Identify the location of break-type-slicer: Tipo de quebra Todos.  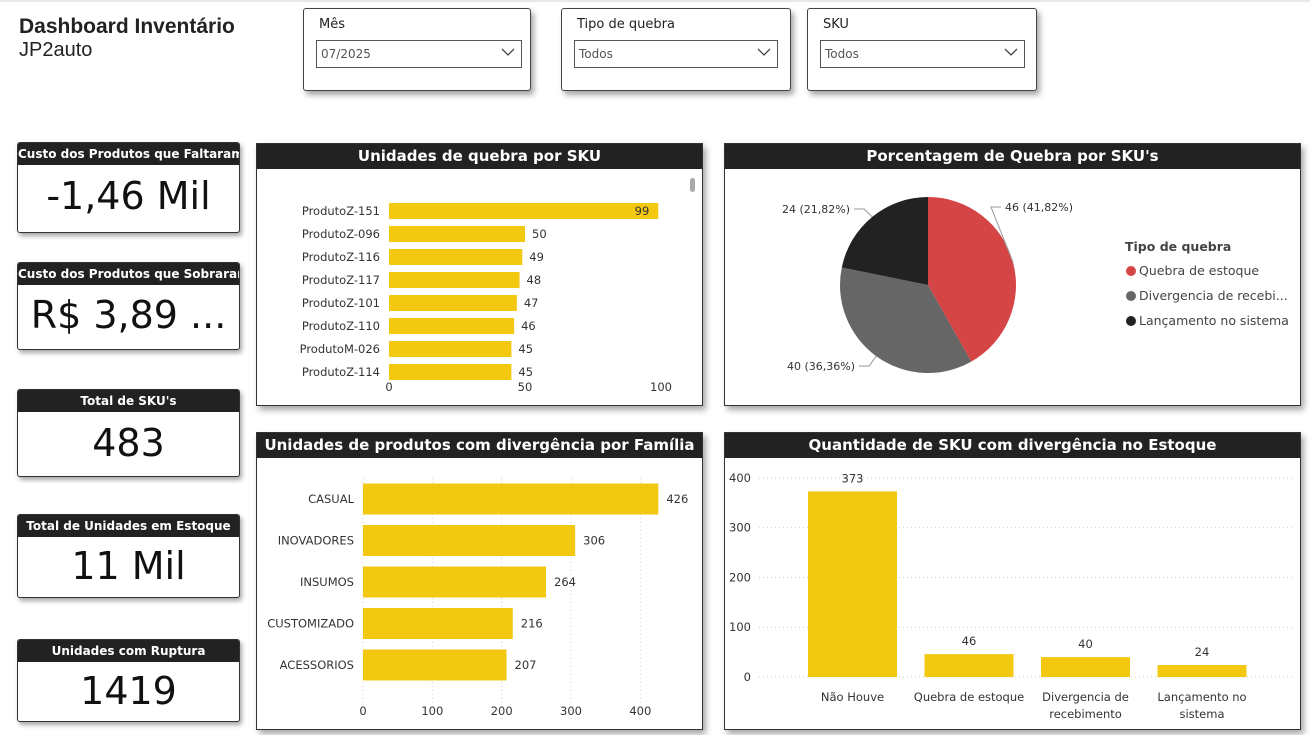
(676, 49).